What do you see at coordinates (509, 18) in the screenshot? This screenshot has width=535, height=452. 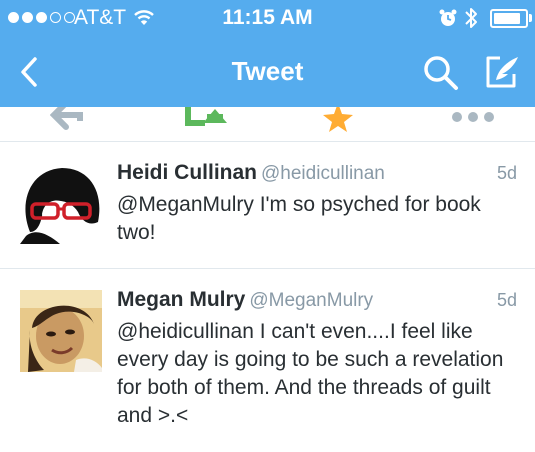 I see `battery-icon` at bounding box center [509, 18].